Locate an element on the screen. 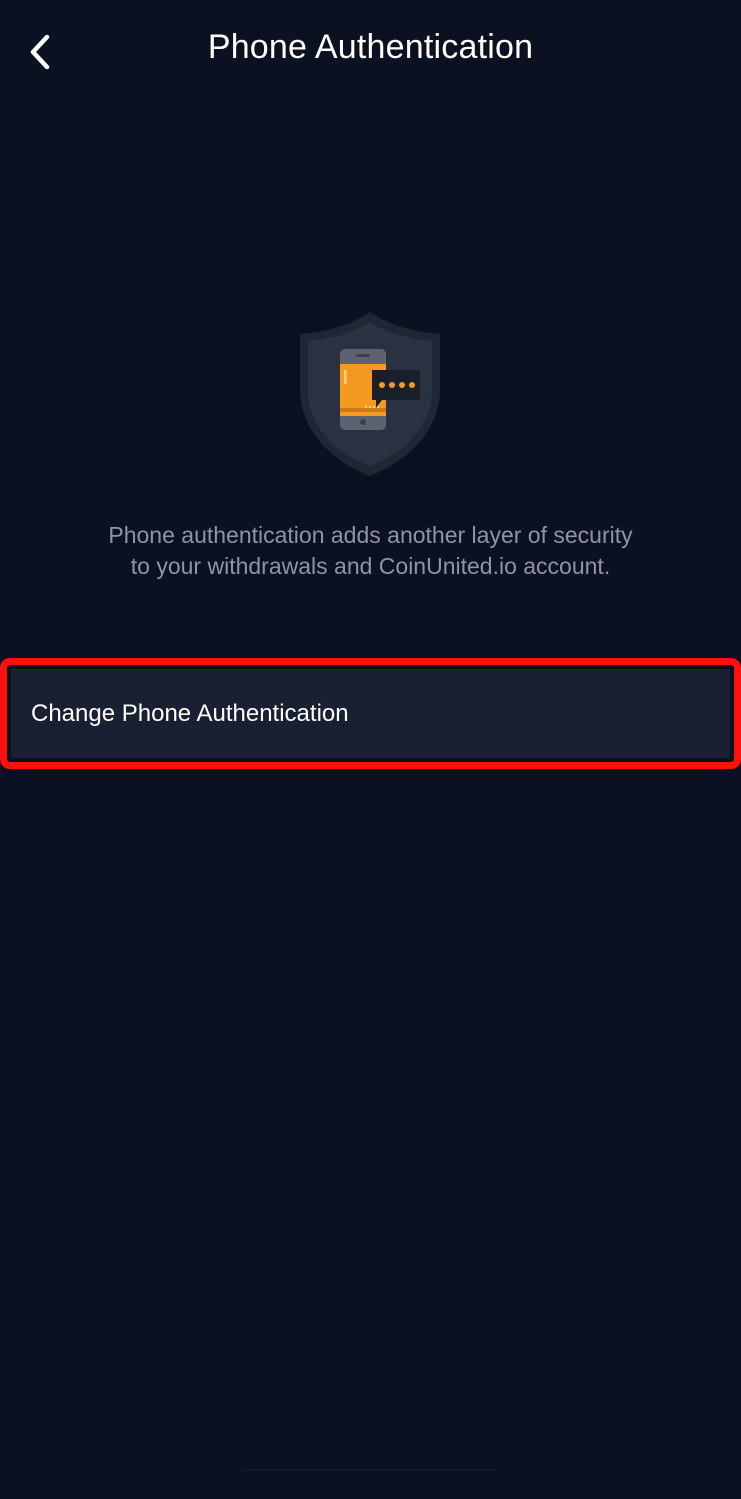 The image size is (741, 1499). home-indicator is located at coordinates (370, 1470).